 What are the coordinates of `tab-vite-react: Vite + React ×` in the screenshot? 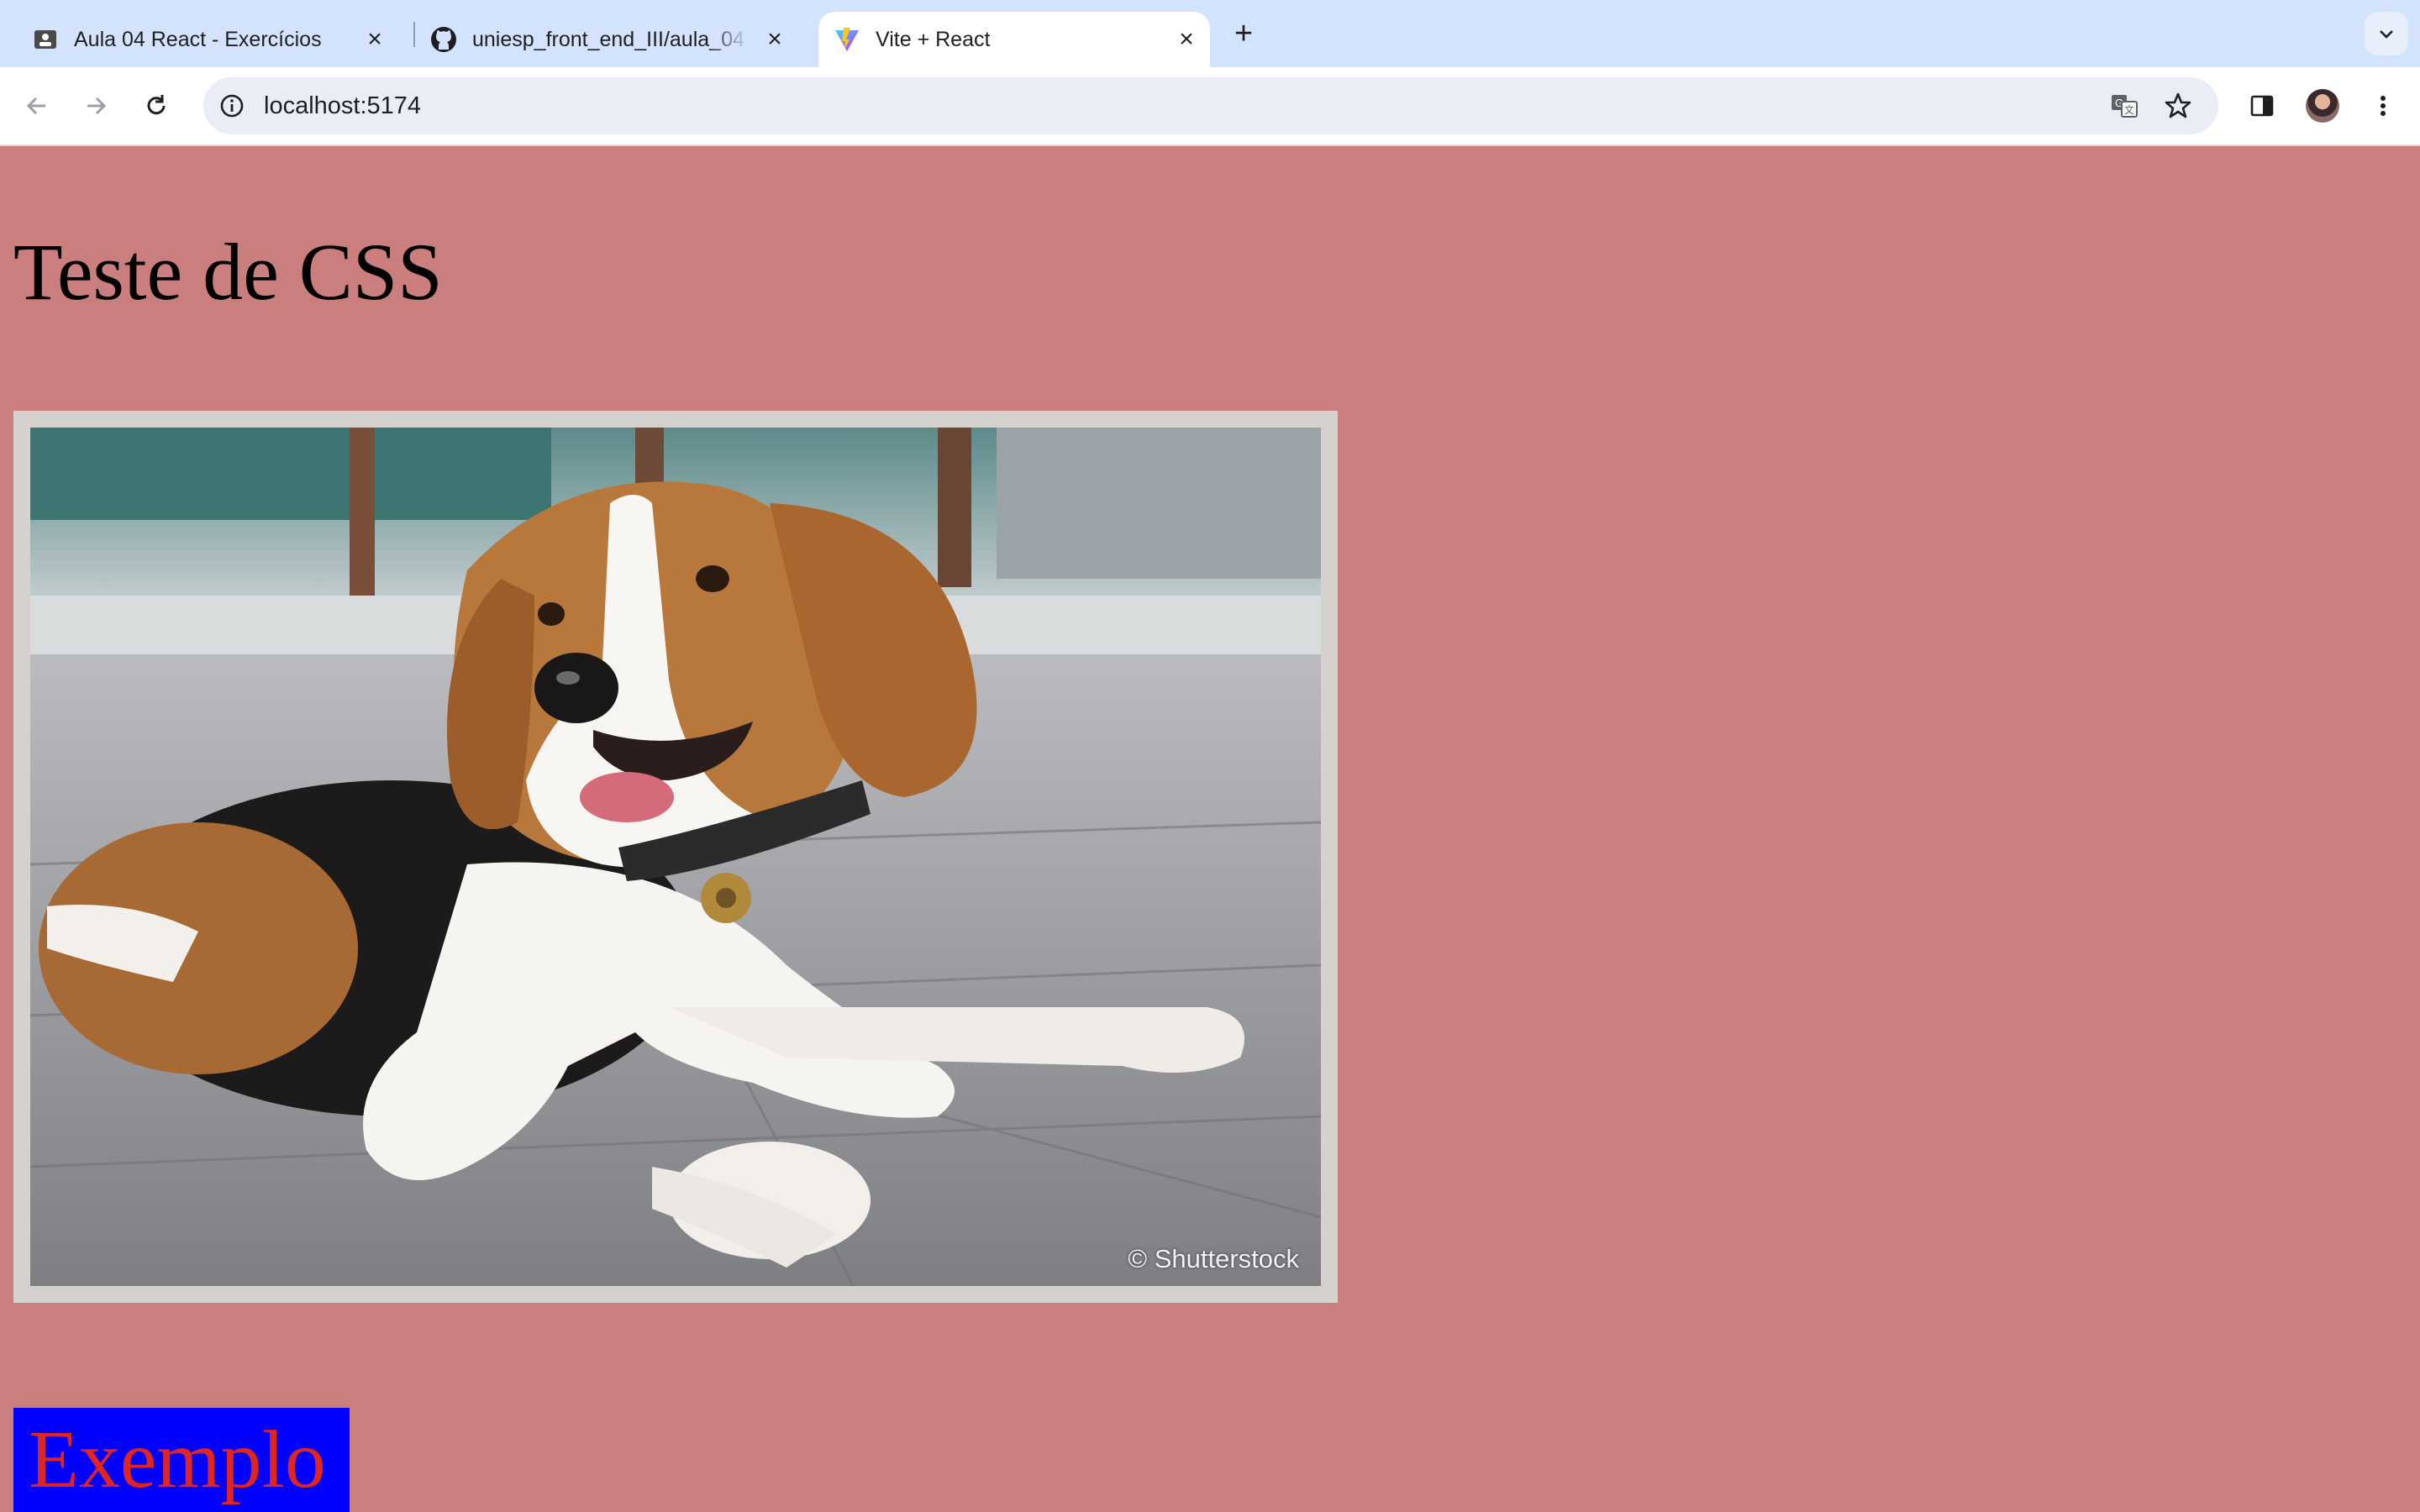 It's located at (1014, 39).